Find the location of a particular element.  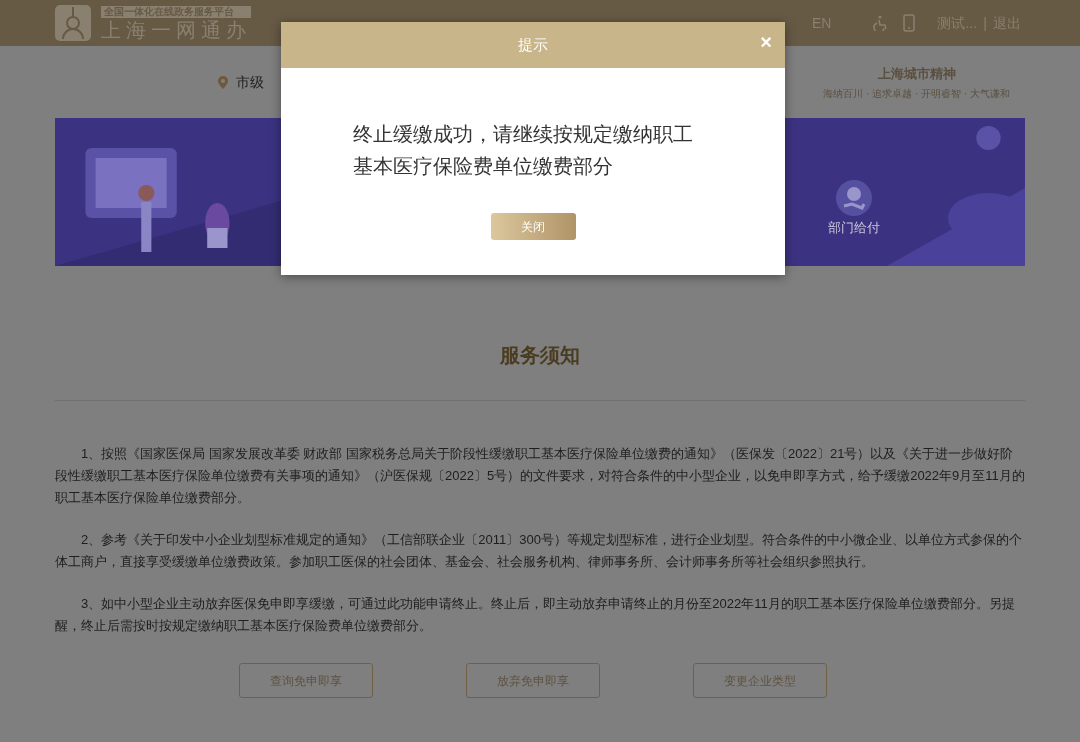

accessibility-icon is located at coordinates (881, 23).